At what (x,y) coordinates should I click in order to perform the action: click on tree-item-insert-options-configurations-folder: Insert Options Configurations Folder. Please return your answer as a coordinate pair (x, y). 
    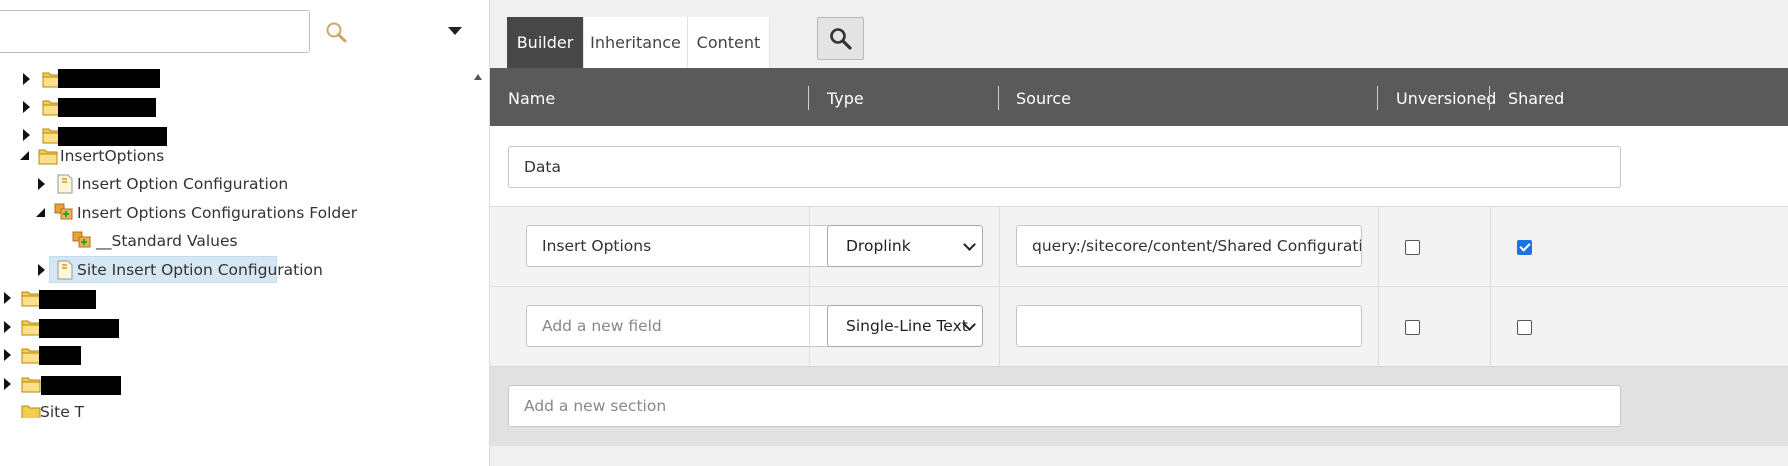
    Looking at the image, I should click on (235, 213).